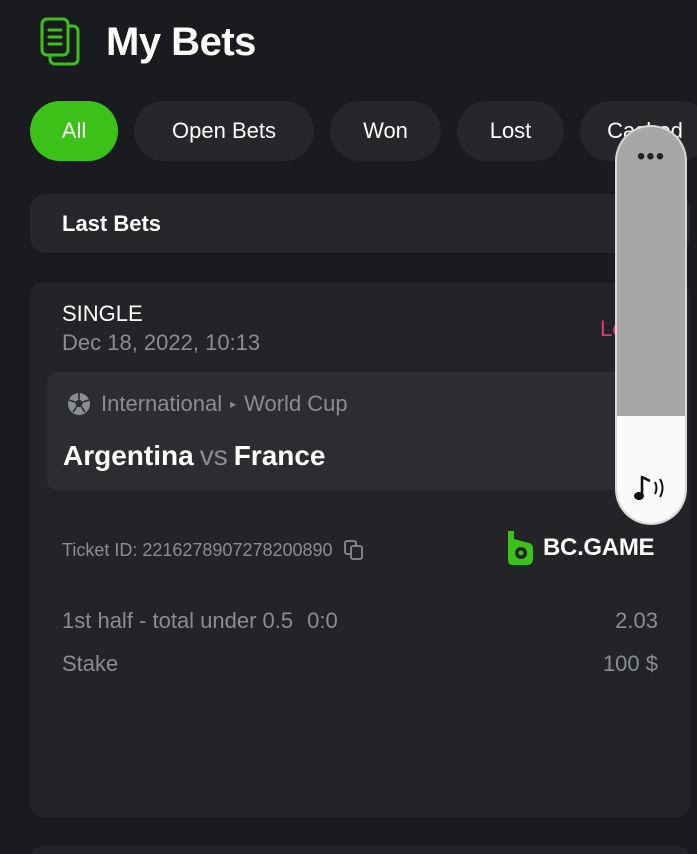 Image resolution: width=697 pixels, height=854 pixels. I want to click on dropdown-value: Last Bets, so click(112, 223).